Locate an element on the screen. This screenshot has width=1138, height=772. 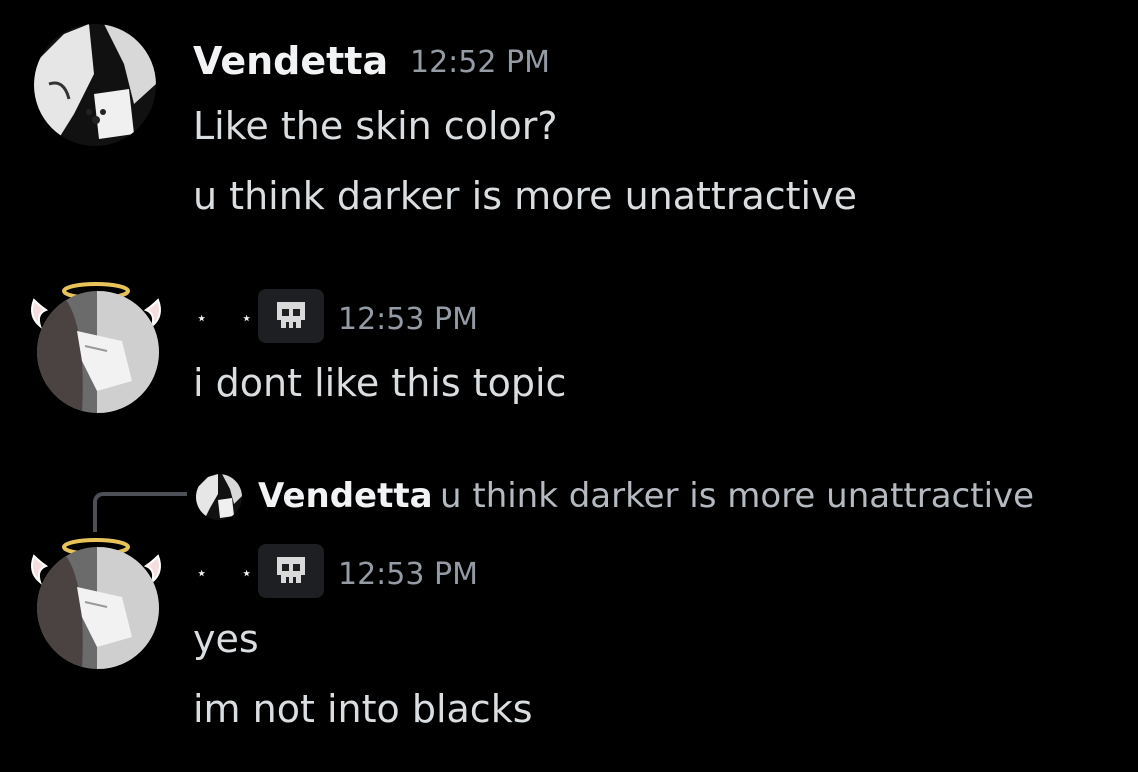
message-timestamp: 12:52 PM is located at coordinates (480, 62).